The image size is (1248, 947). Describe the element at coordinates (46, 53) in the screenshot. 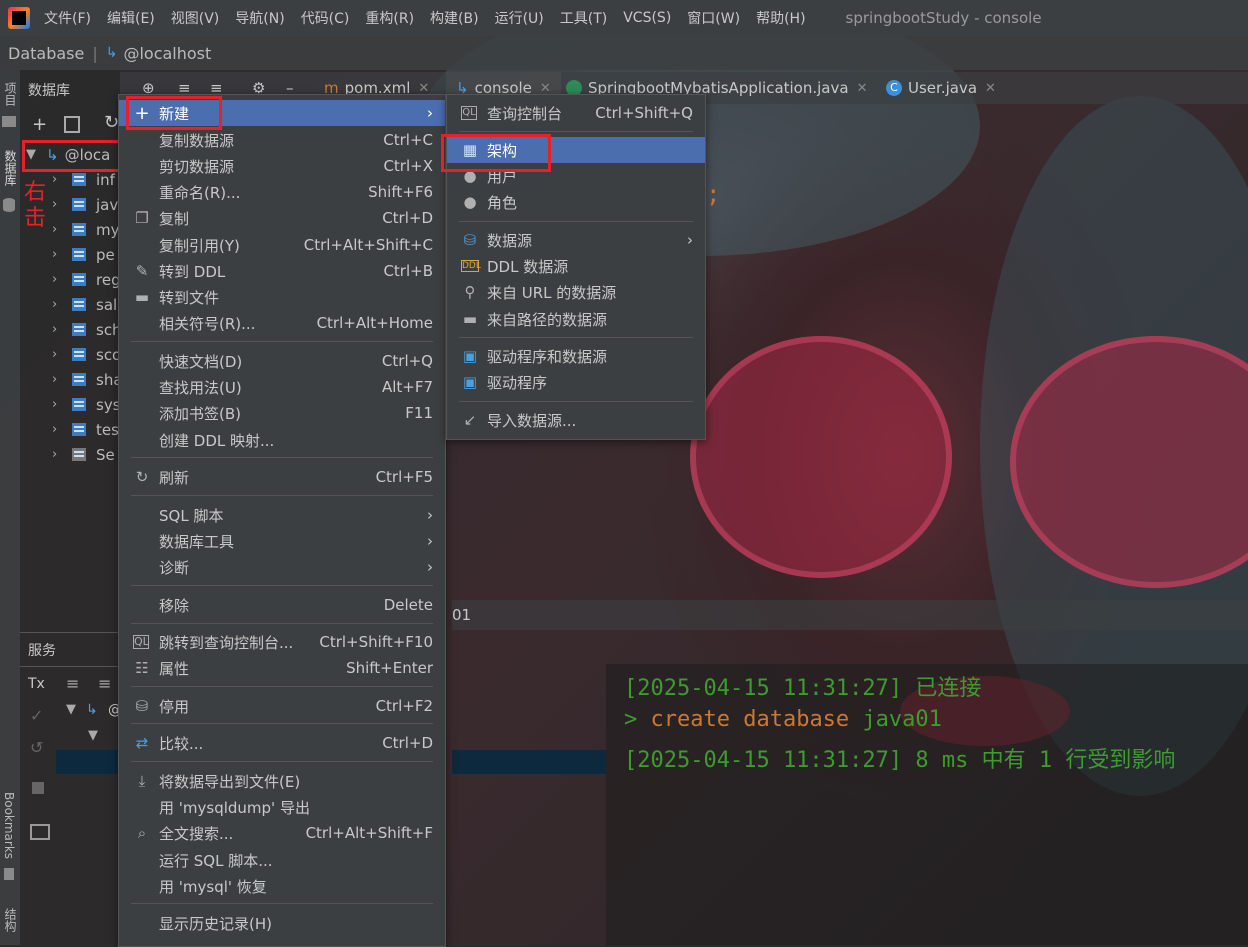

I see `breadcrumb-database: Database` at that location.